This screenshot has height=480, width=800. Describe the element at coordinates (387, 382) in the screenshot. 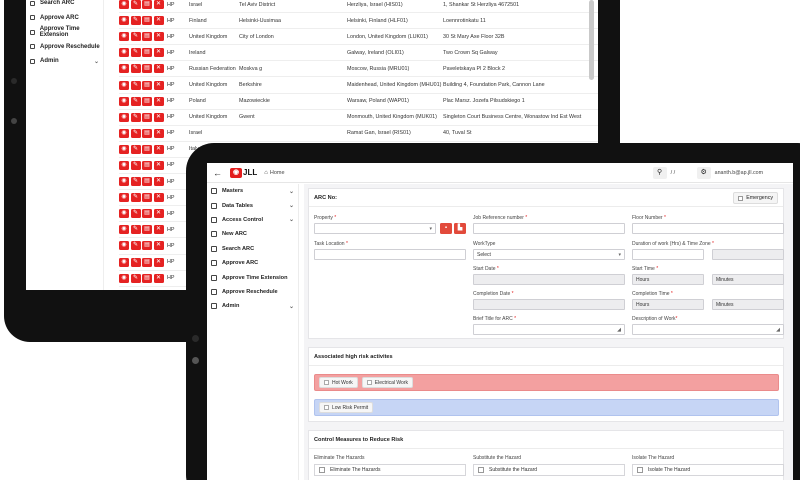

I see `risk-chip-electrical-work: Electrical Work` at that location.